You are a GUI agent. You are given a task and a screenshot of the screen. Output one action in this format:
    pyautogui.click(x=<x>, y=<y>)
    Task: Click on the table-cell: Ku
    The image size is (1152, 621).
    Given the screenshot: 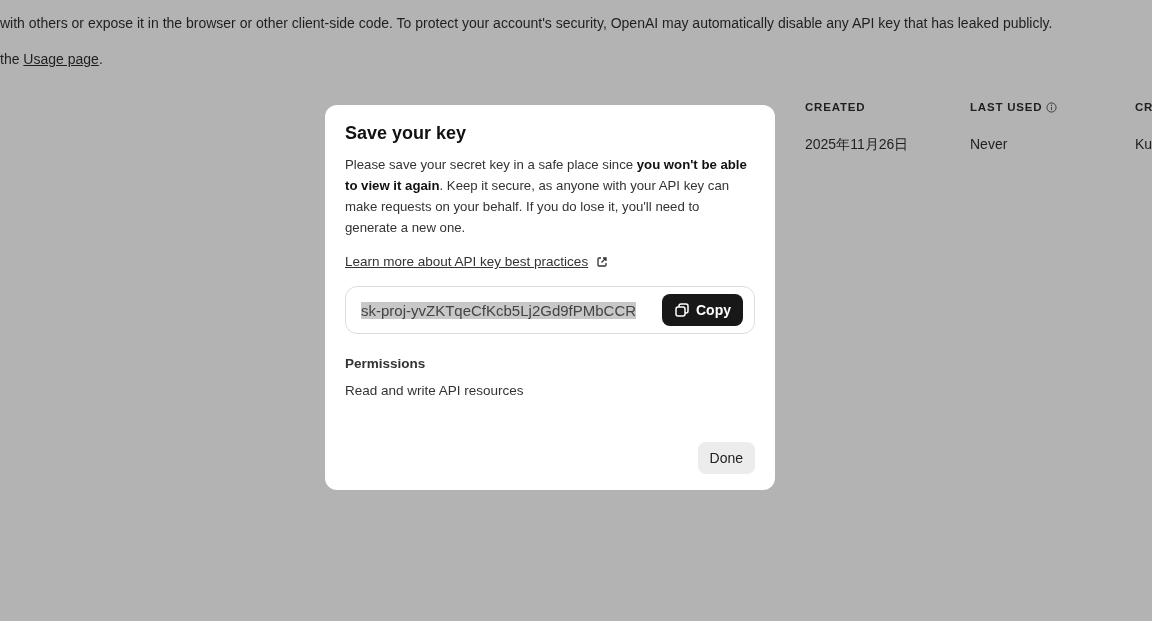 What is the action you would take?
    pyautogui.click(x=1143, y=144)
    